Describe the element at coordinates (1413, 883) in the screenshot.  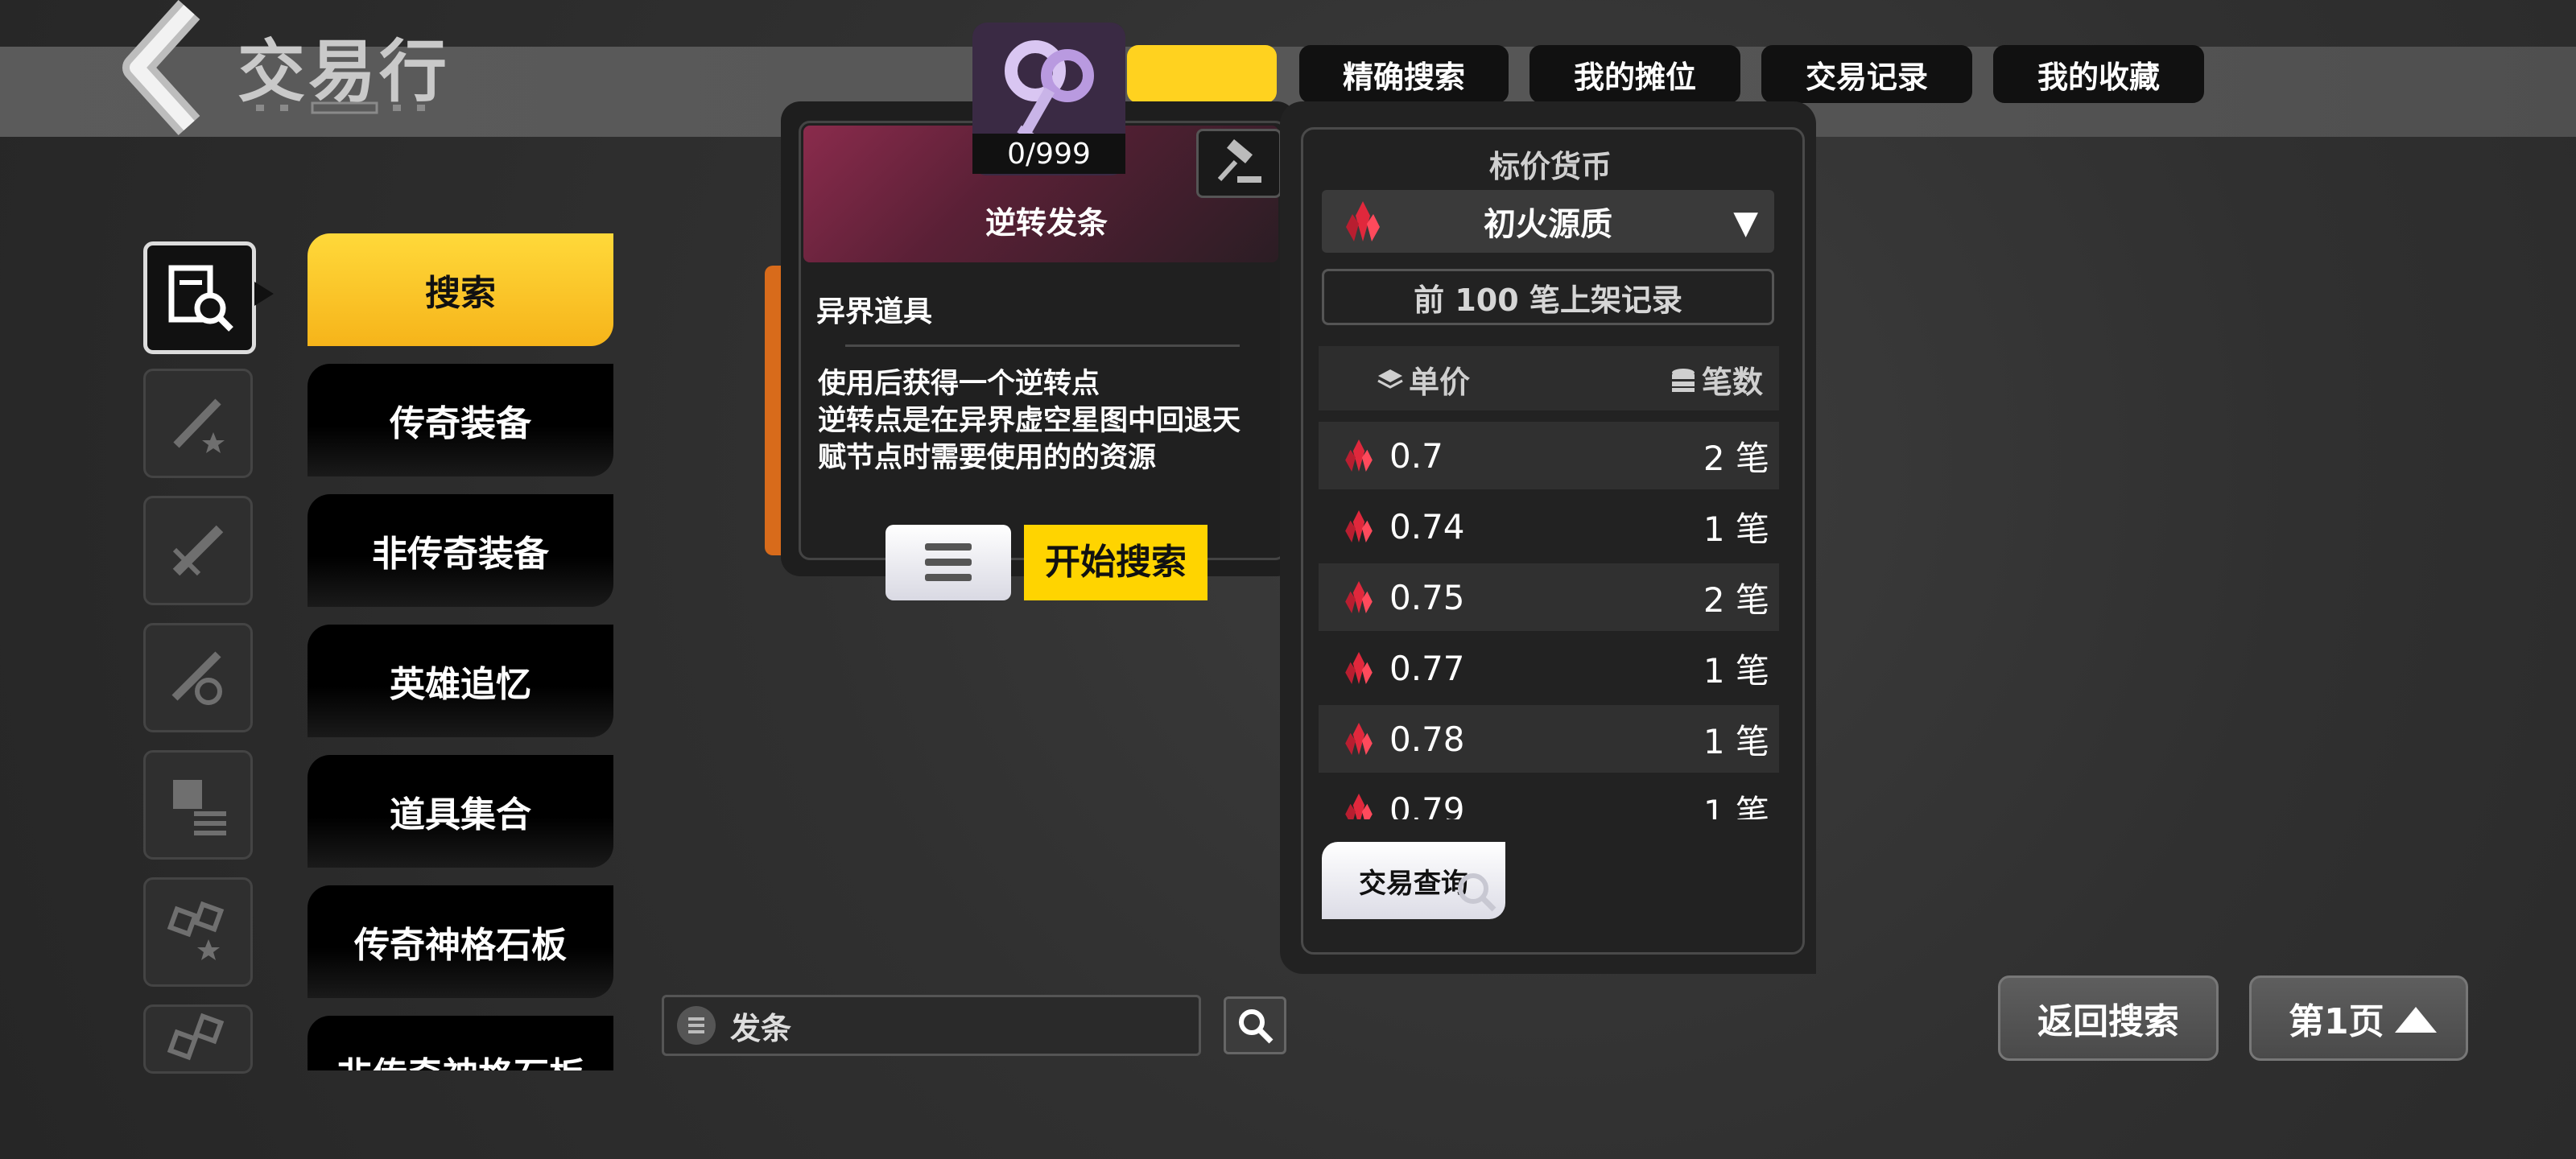
I see `trade-query-label: 交易查询` at that location.